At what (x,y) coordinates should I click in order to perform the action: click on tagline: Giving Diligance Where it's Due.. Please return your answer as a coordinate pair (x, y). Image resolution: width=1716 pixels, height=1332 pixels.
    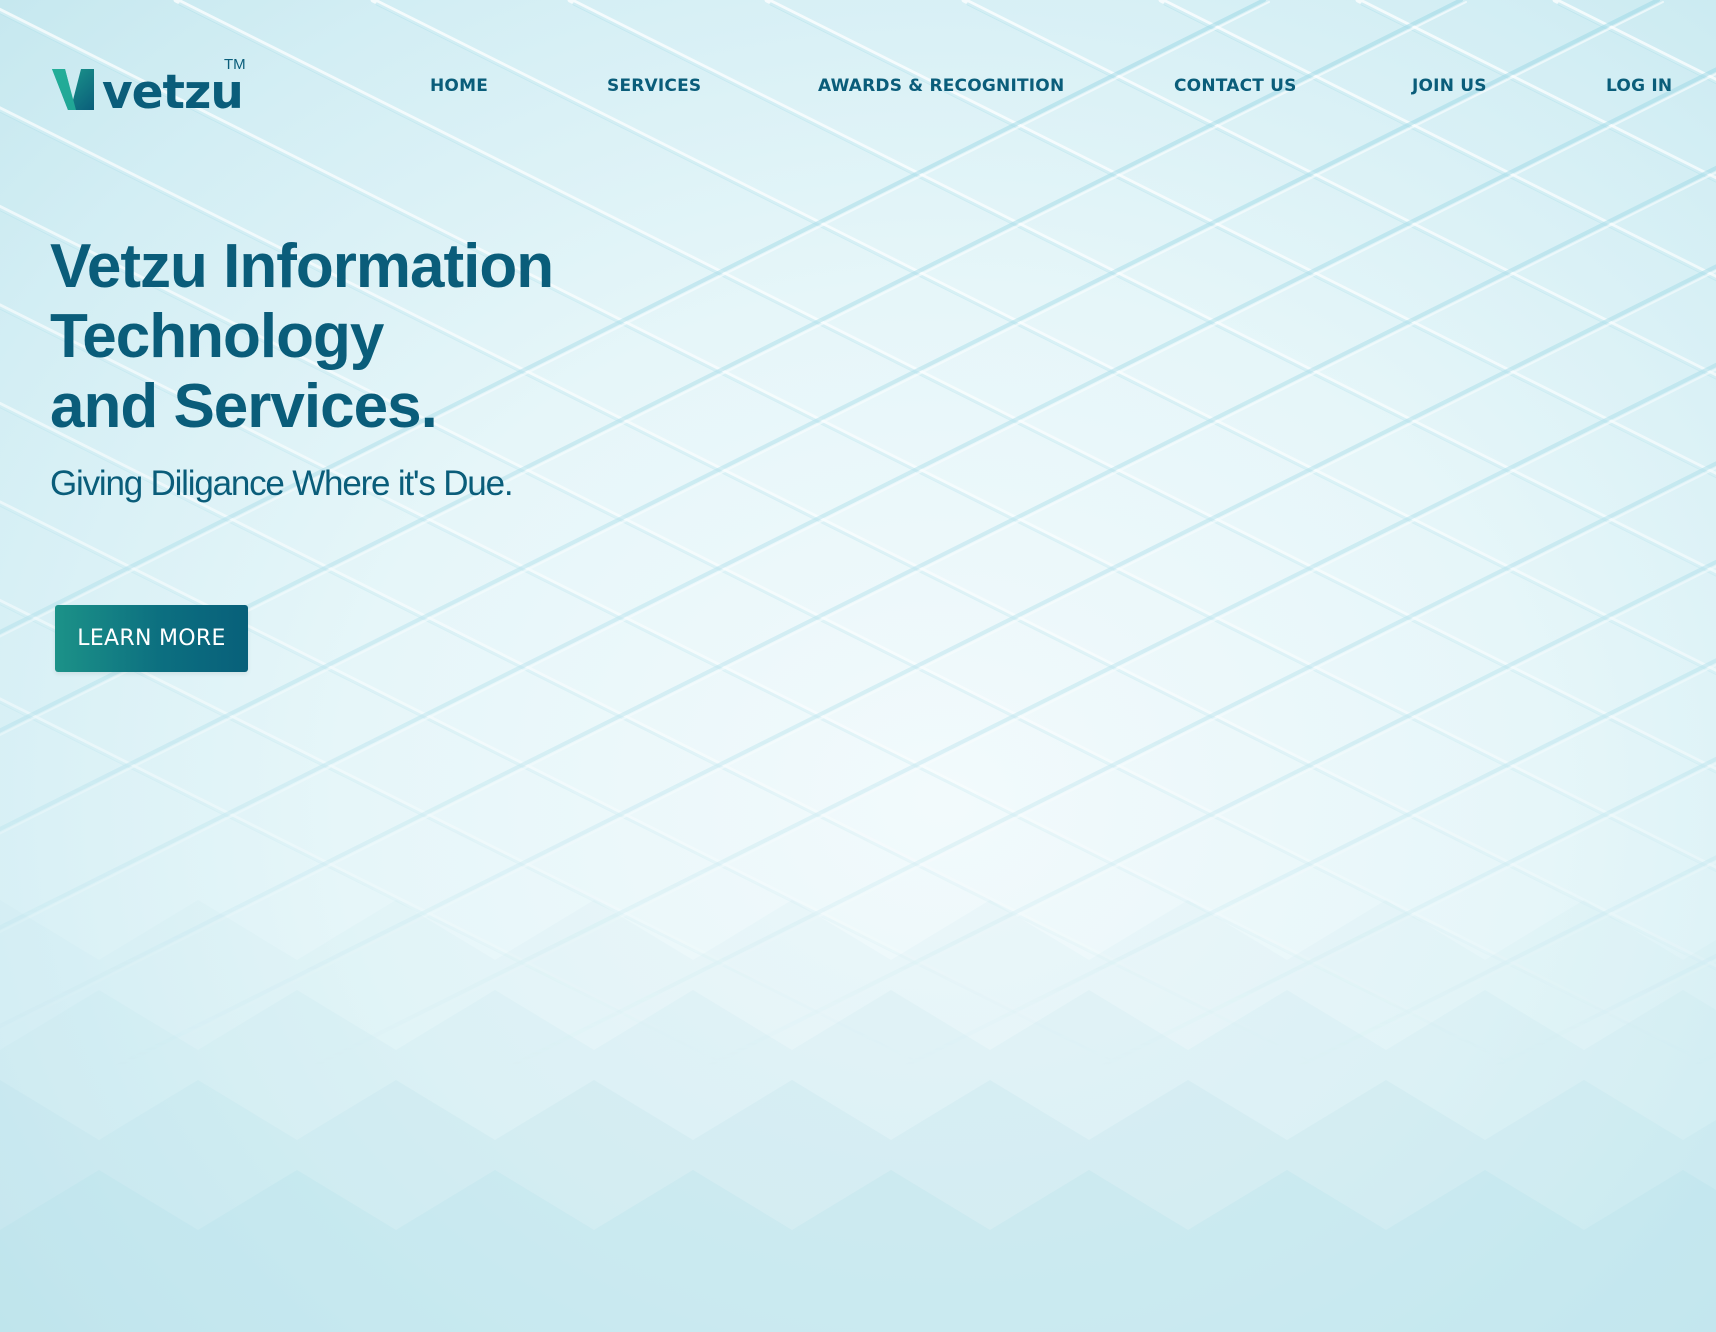
    Looking at the image, I should click on (282, 483).